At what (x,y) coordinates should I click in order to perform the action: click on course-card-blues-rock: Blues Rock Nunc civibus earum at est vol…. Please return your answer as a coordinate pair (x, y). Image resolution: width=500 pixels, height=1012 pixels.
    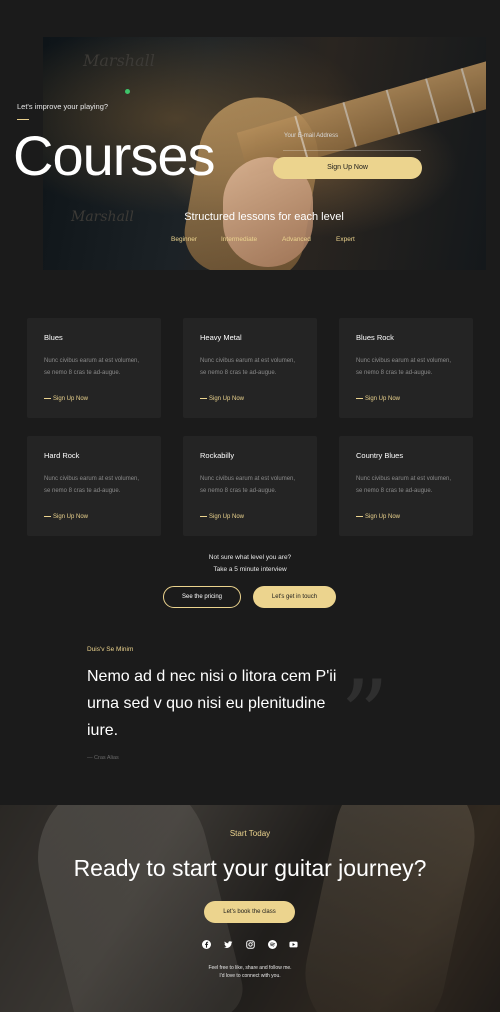
    Looking at the image, I should click on (406, 368).